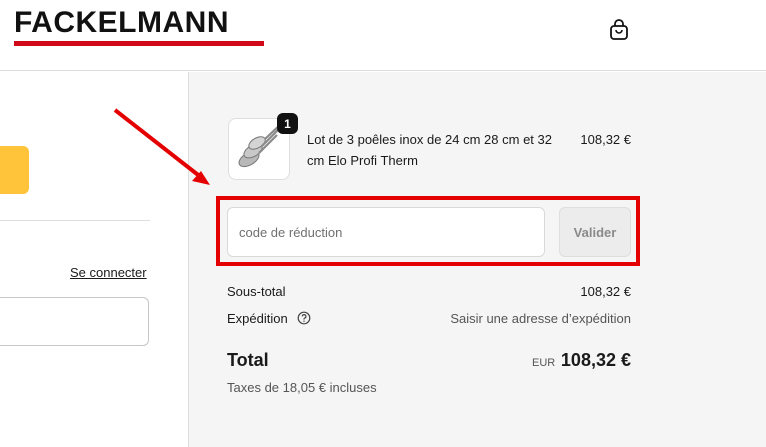 The width and height of the screenshot is (766, 447). Describe the element at coordinates (540, 318) in the screenshot. I see `shipping-value: Saisir une adresse d’expédition` at that location.